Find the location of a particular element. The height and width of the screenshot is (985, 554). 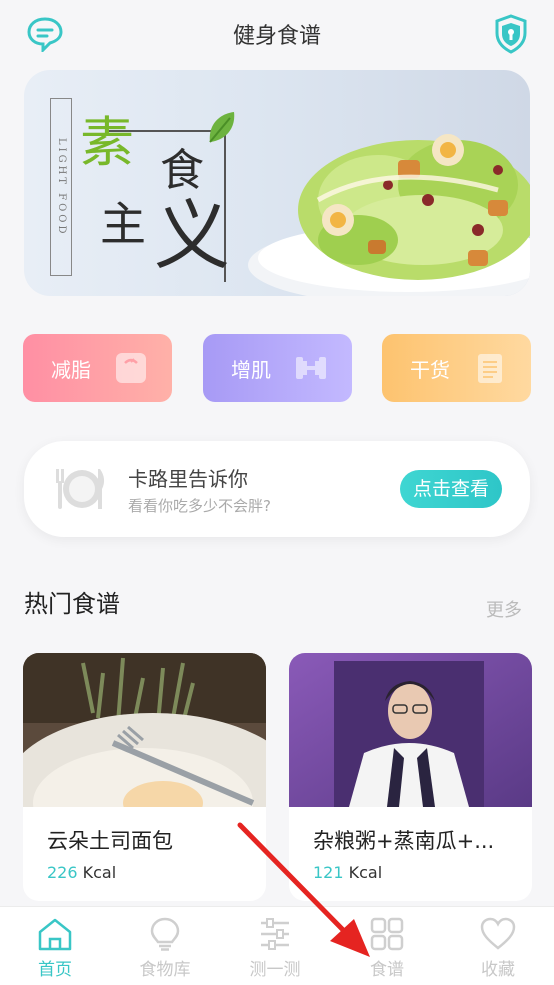

banner-char-4: 义 is located at coordinates (192, 235).